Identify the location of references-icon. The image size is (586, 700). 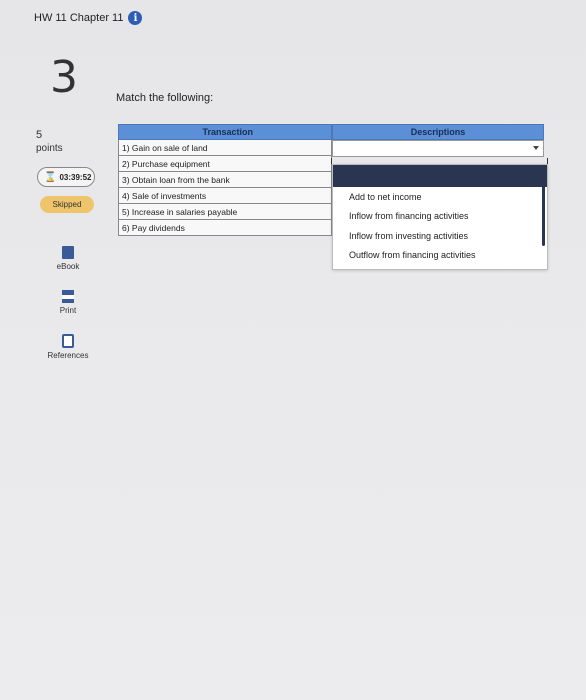
(68, 341).